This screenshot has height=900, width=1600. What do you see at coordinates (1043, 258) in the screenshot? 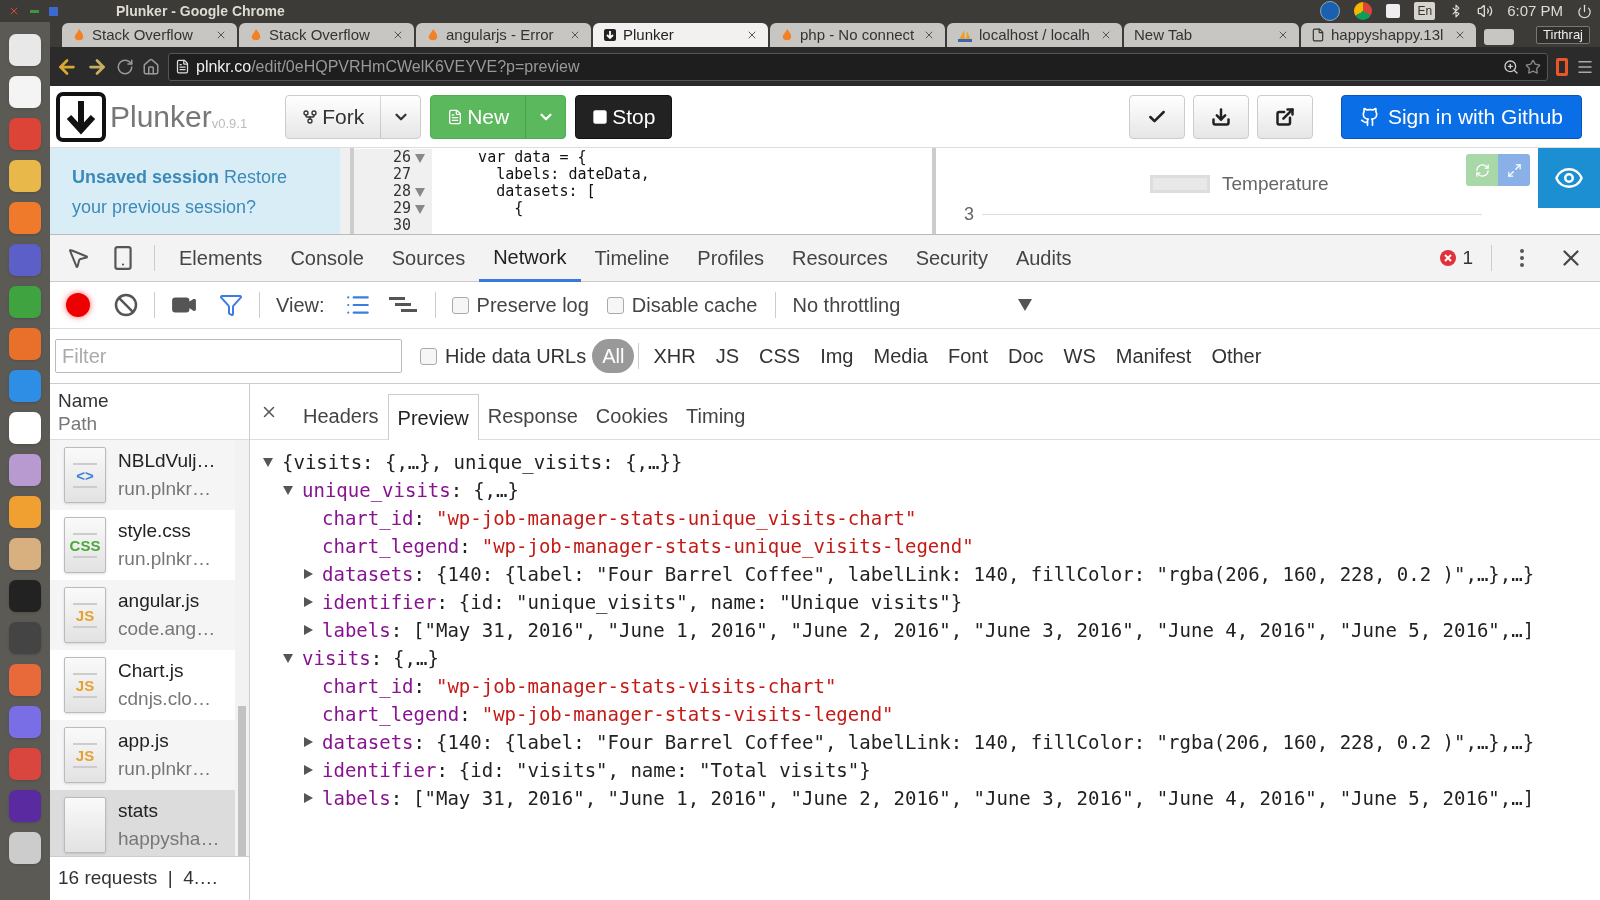
I see `devtools-tab: Audits` at bounding box center [1043, 258].